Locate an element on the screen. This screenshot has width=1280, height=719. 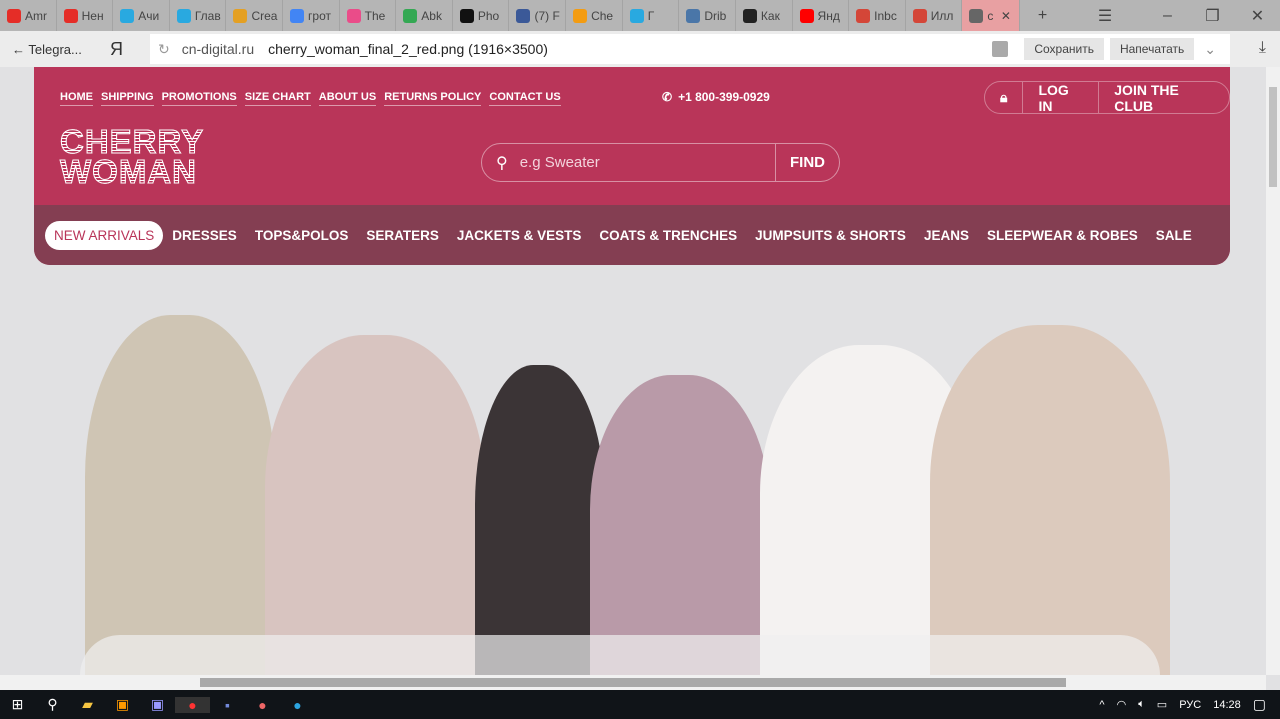
browser-tab: Нен is located at coordinates (85, 15).